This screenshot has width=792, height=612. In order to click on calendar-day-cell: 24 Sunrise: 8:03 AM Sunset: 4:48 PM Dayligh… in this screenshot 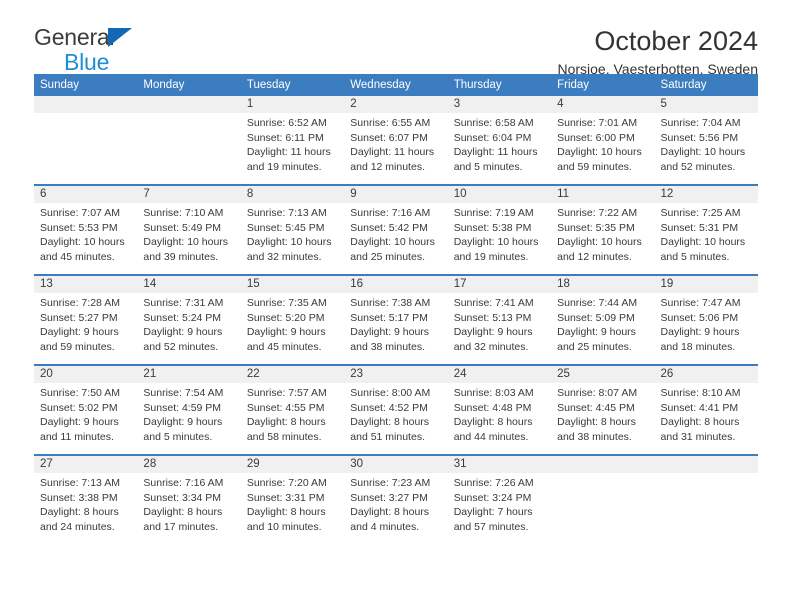, I will do `click(499, 410)`.